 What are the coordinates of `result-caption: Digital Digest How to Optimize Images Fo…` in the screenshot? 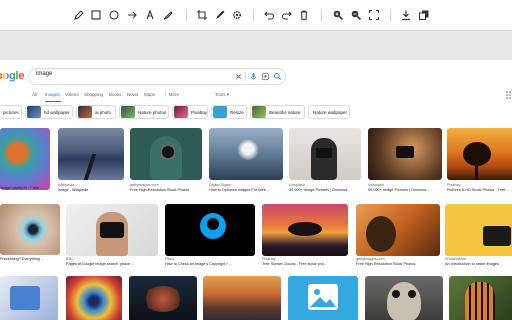 It's located at (247, 187).